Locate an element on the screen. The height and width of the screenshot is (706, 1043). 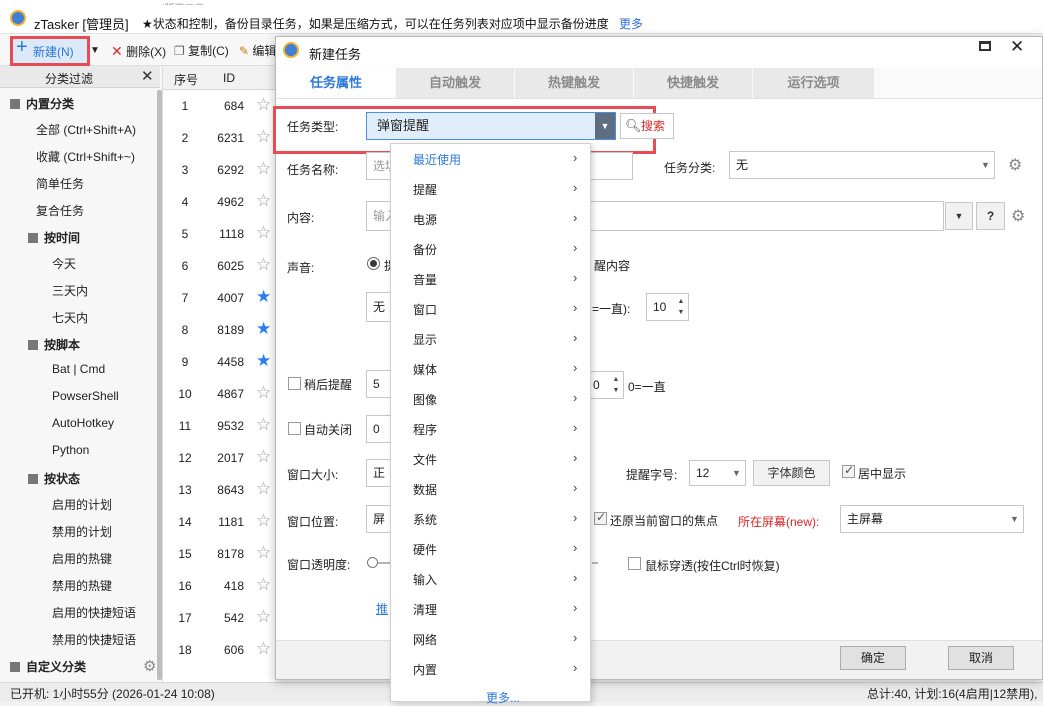
sidebar-item: Python is located at coordinates (70, 450).